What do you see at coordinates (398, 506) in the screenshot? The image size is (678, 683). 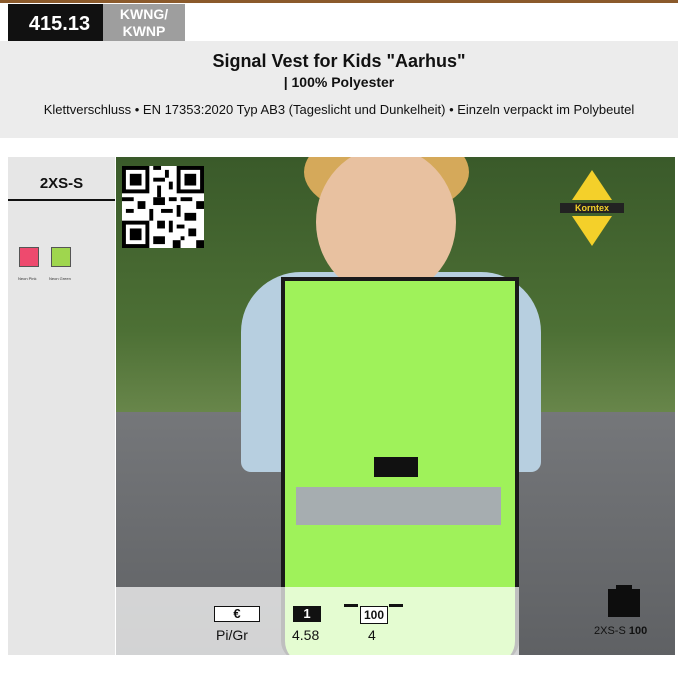 I see `reflective-stripe` at bounding box center [398, 506].